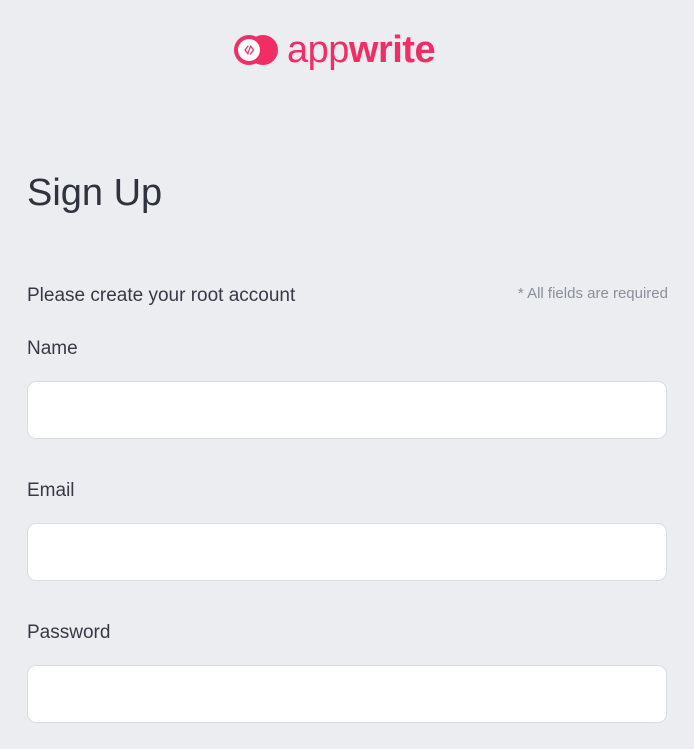 The width and height of the screenshot is (694, 749). What do you see at coordinates (52, 348) in the screenshot?
I see `name-label: Name` at bounding box center [52, 348].